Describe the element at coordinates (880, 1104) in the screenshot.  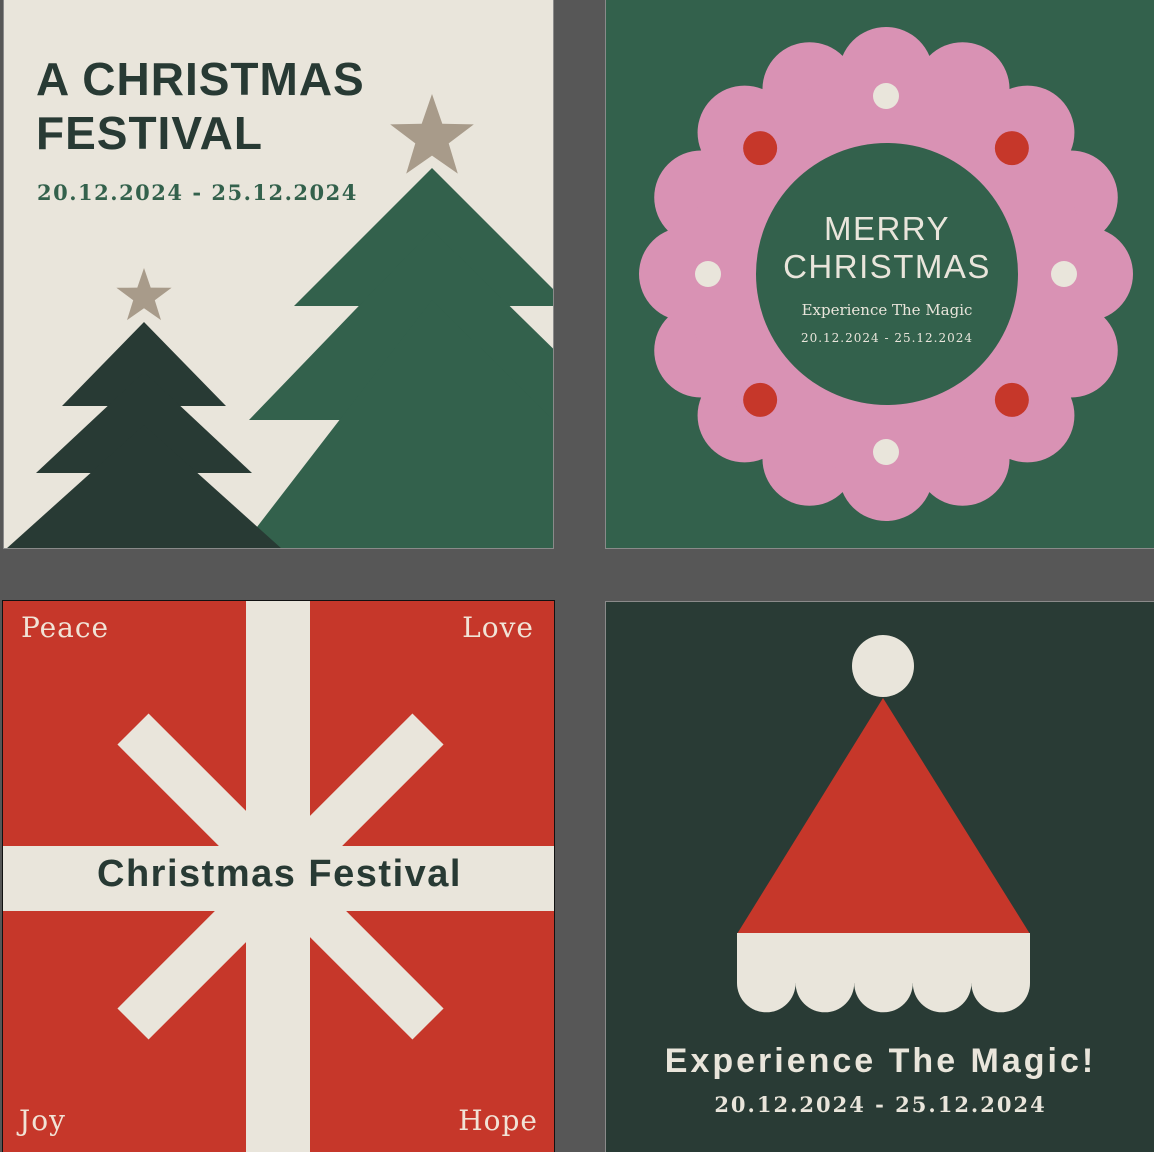
I see `hat-card-dates: 20.12.2024 - 25.12.2024` at that location.